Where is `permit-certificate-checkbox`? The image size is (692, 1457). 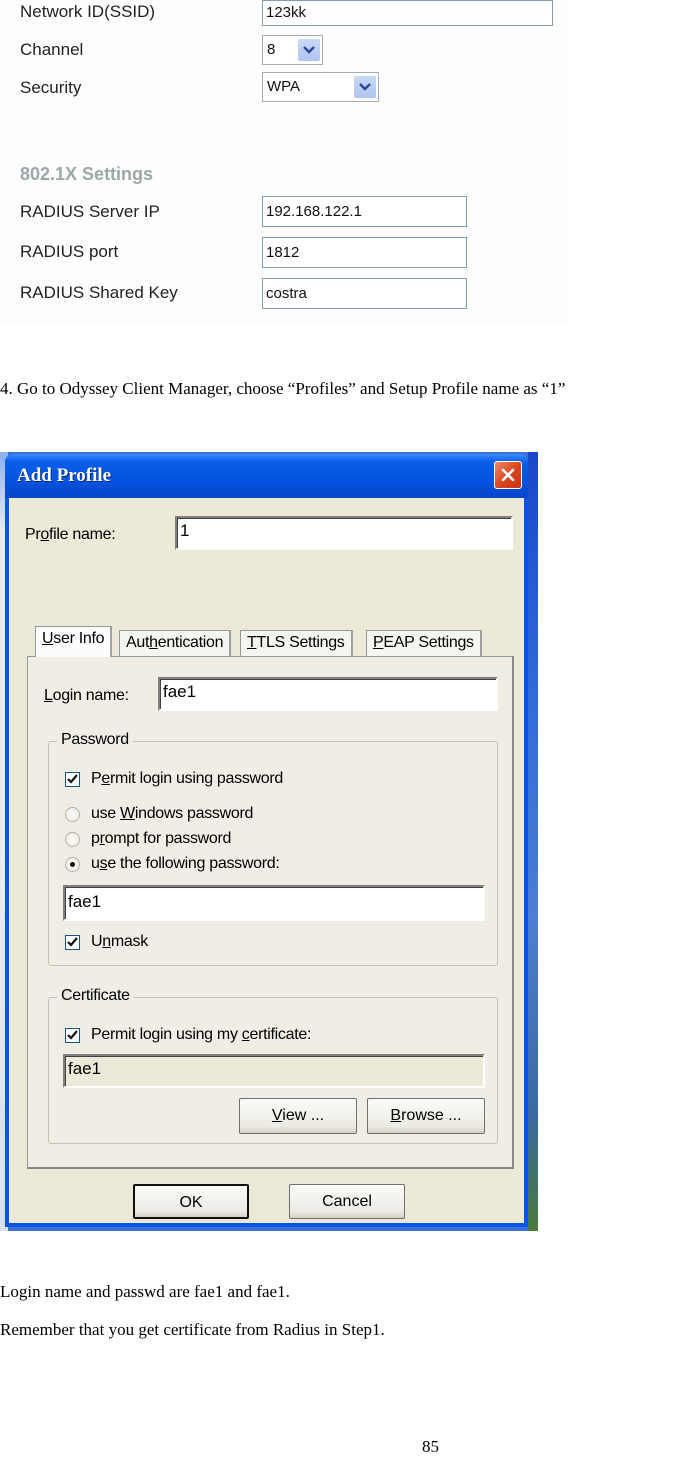 permit-certificate-checkbox is located at coordinates (72, 1035).